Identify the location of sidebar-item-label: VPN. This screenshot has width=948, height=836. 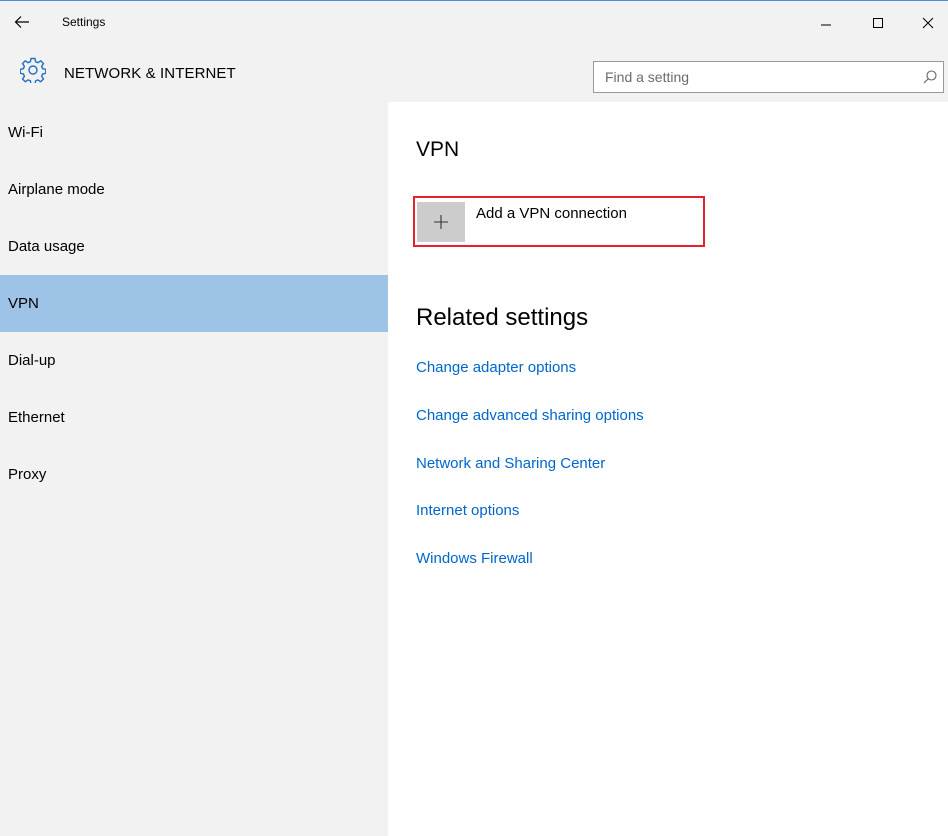
(23, 303).